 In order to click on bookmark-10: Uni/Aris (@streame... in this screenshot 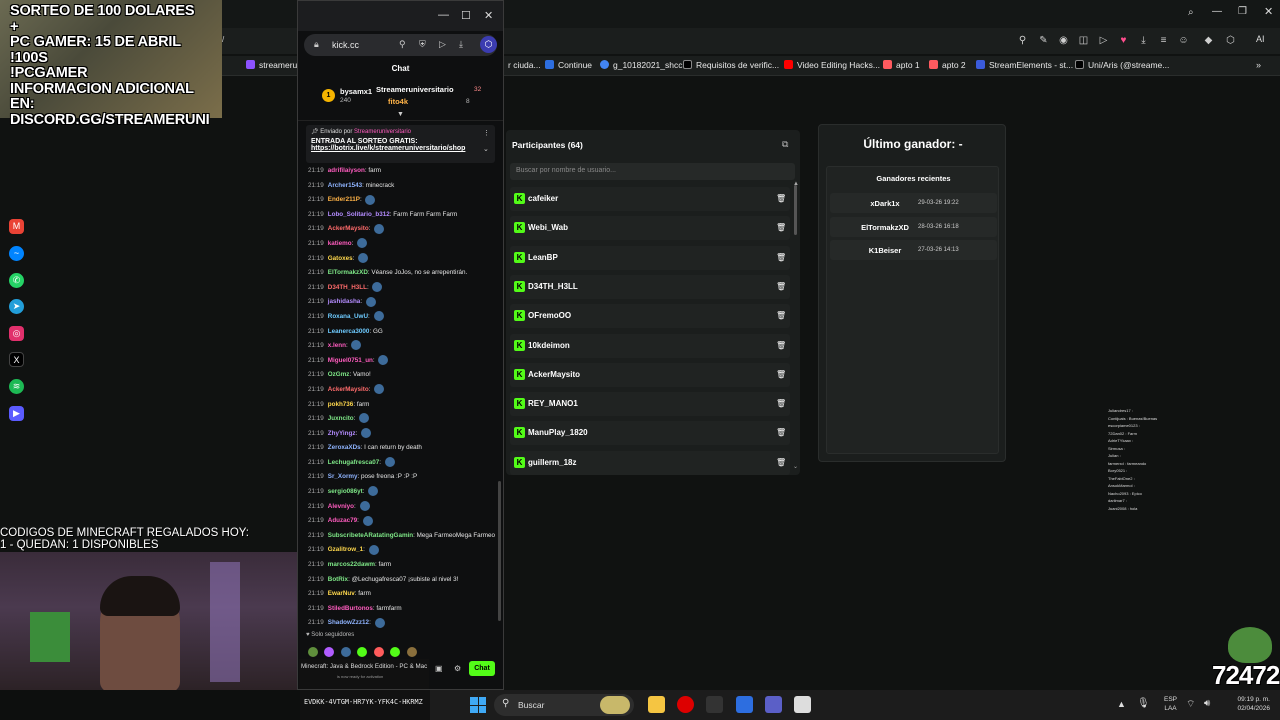, I will do `click(1122, 65)`.